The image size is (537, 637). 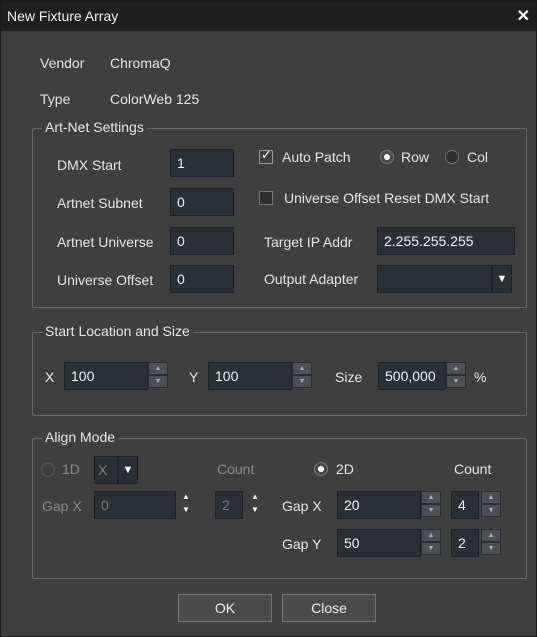 What do you see at coordinates (268, 16) in the screenshot?
I see `title-bar: New Fixture Array ✕` at bounding box center [268, 16].